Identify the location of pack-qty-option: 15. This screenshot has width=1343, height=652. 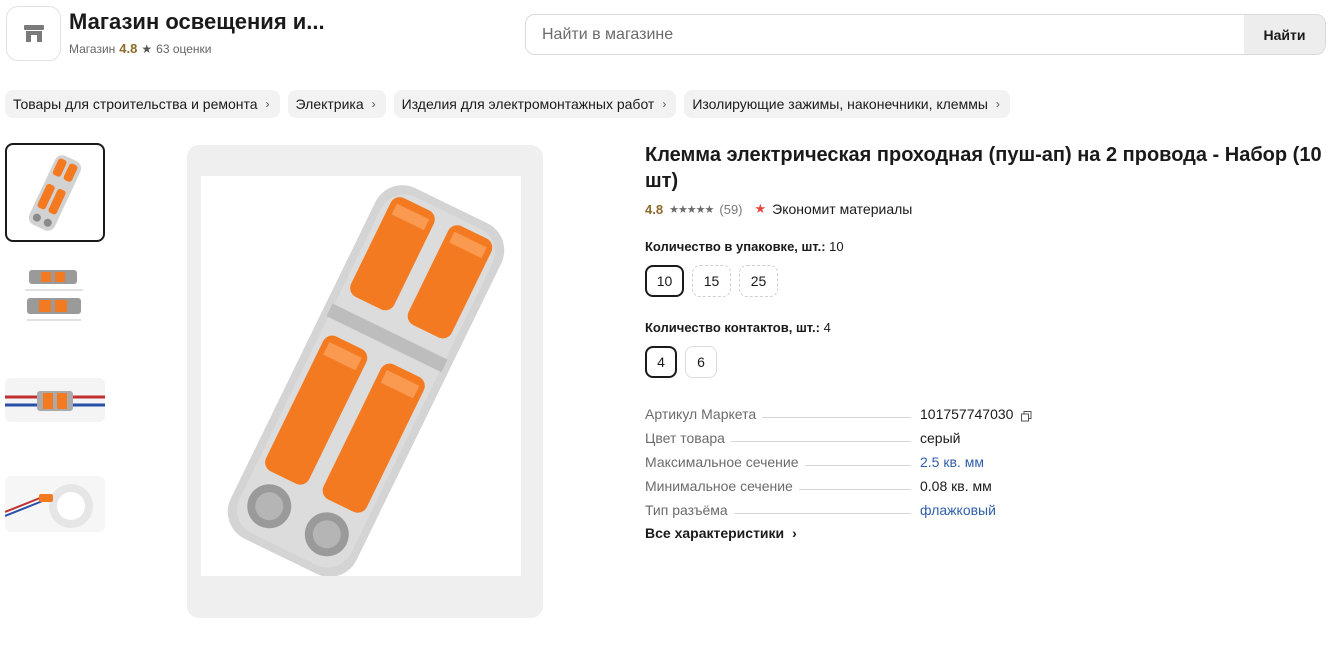
(711, 281).